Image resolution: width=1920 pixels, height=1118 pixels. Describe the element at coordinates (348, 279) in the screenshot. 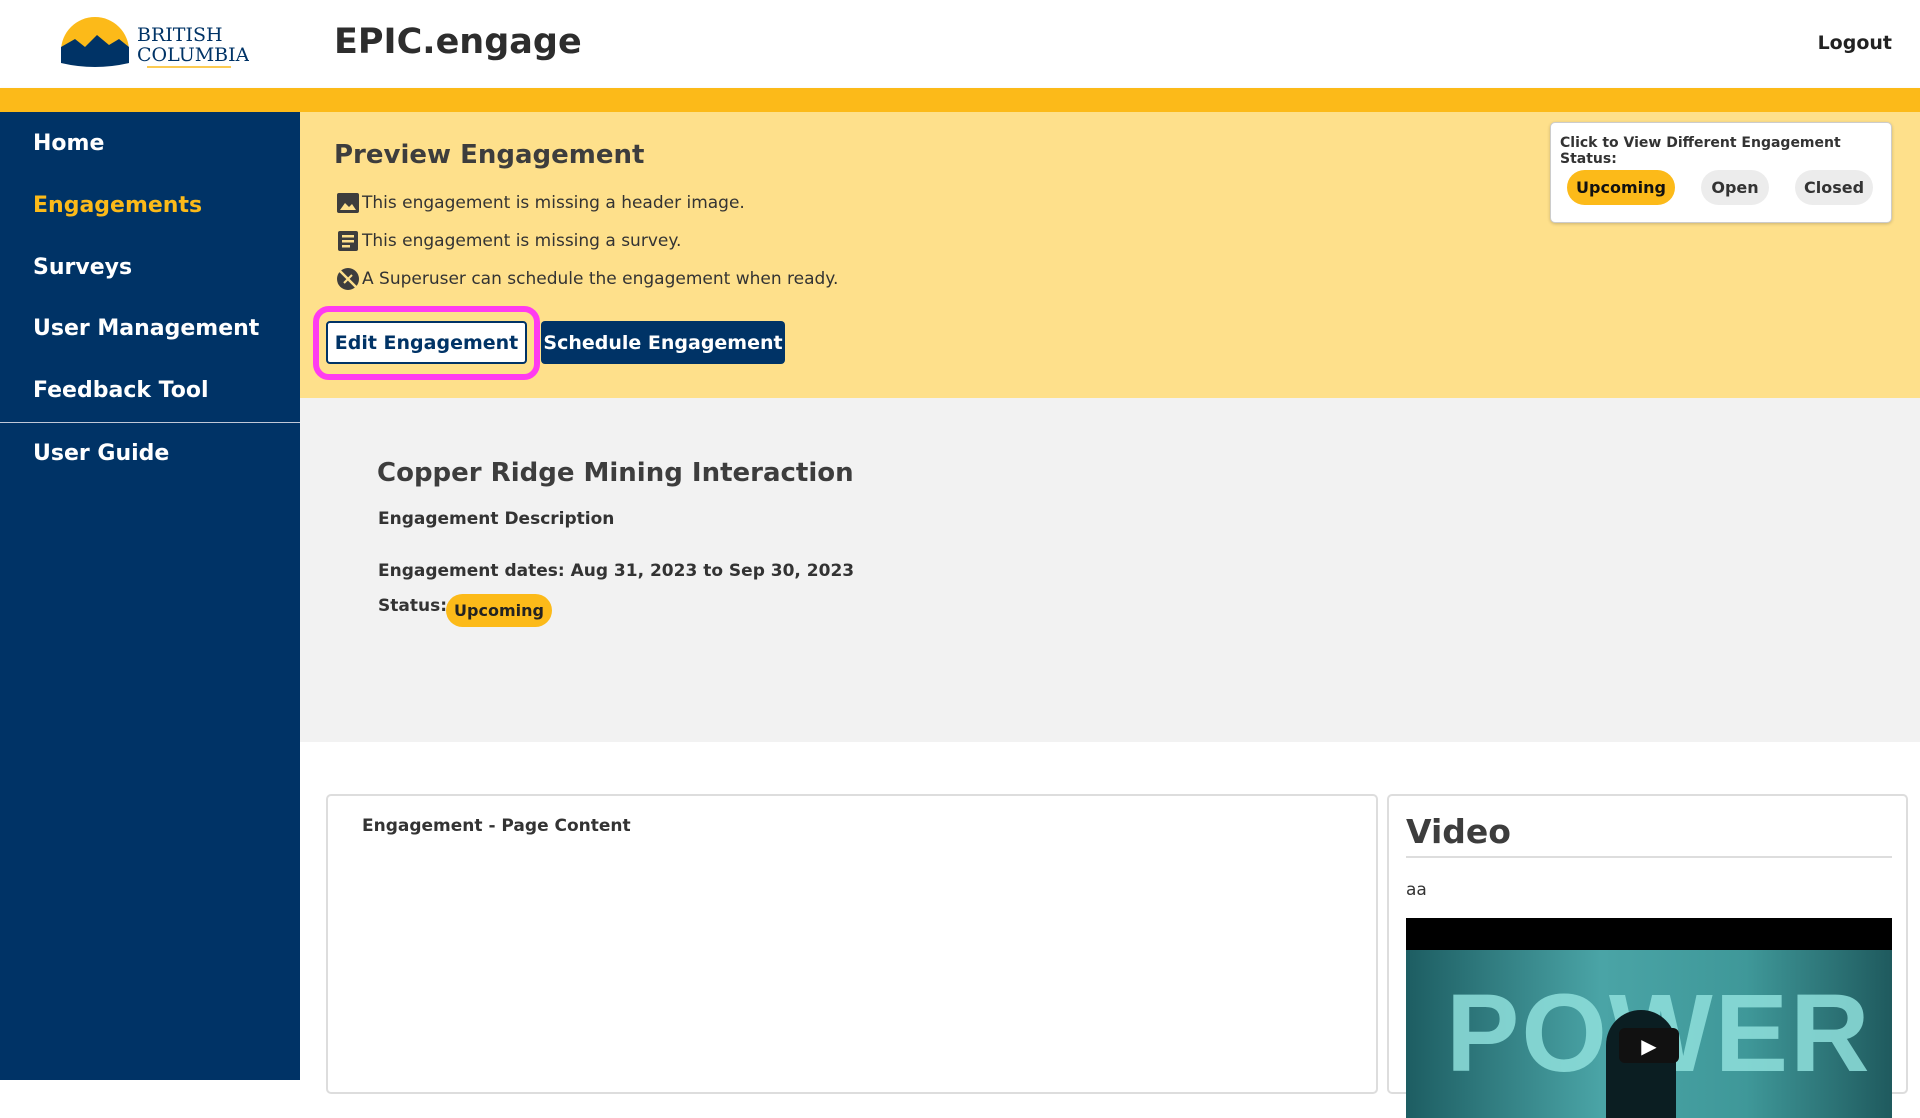

I see `schedule-off-icon` at that location.